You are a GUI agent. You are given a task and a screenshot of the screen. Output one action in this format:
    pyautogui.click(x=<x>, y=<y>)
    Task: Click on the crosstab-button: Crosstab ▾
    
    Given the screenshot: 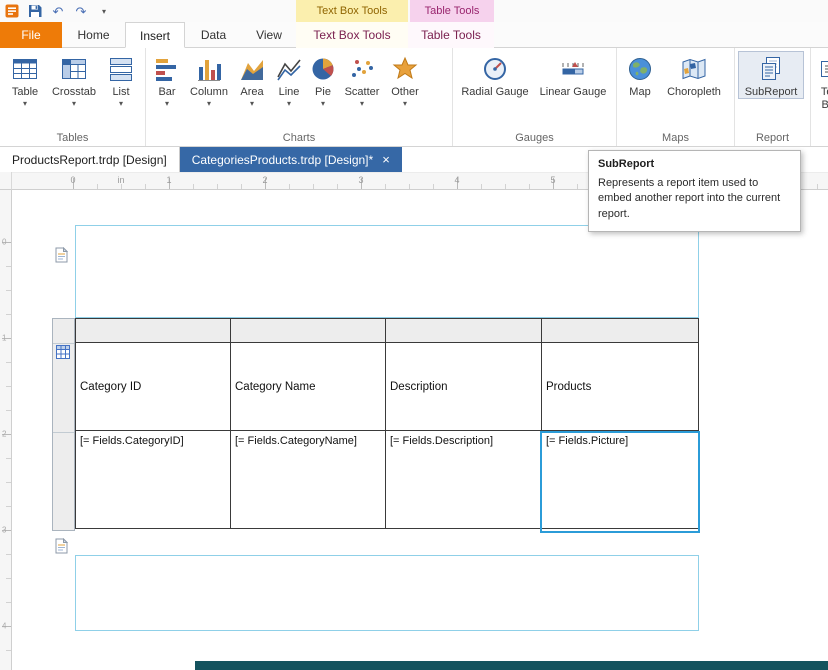 What is the action you would take?
    pyautogui.click(x=74, y=80)
    